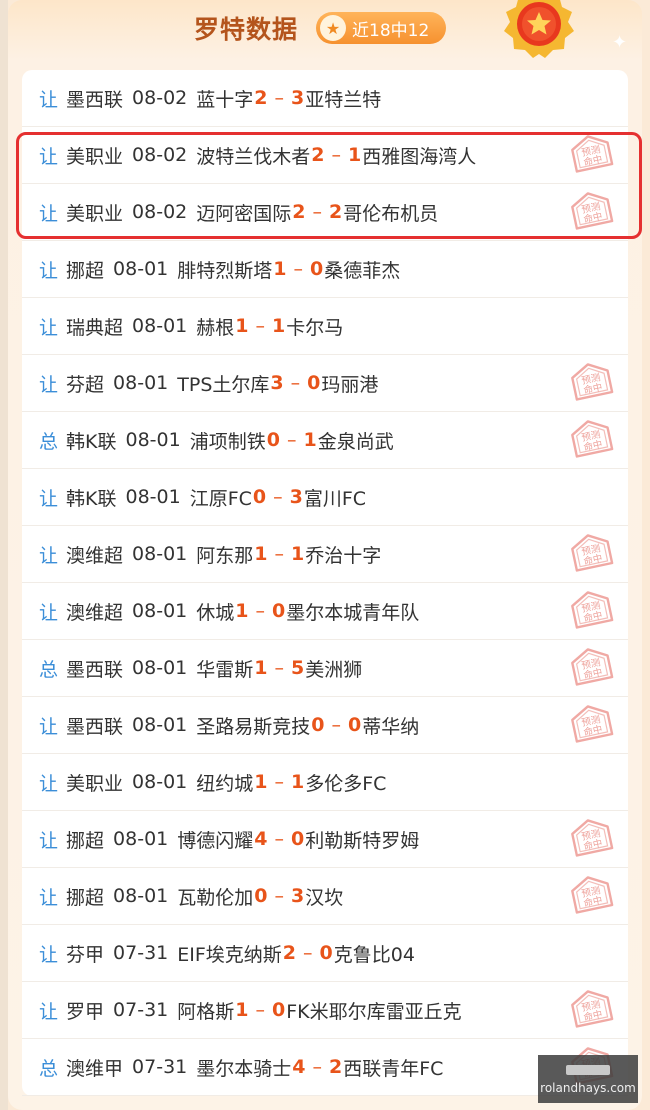 The height and width of the screenshot is (1110, 650). Describe the element at coordinates (85, 1011) in the screenshot. I see `league-name: 罗甲` at that location.